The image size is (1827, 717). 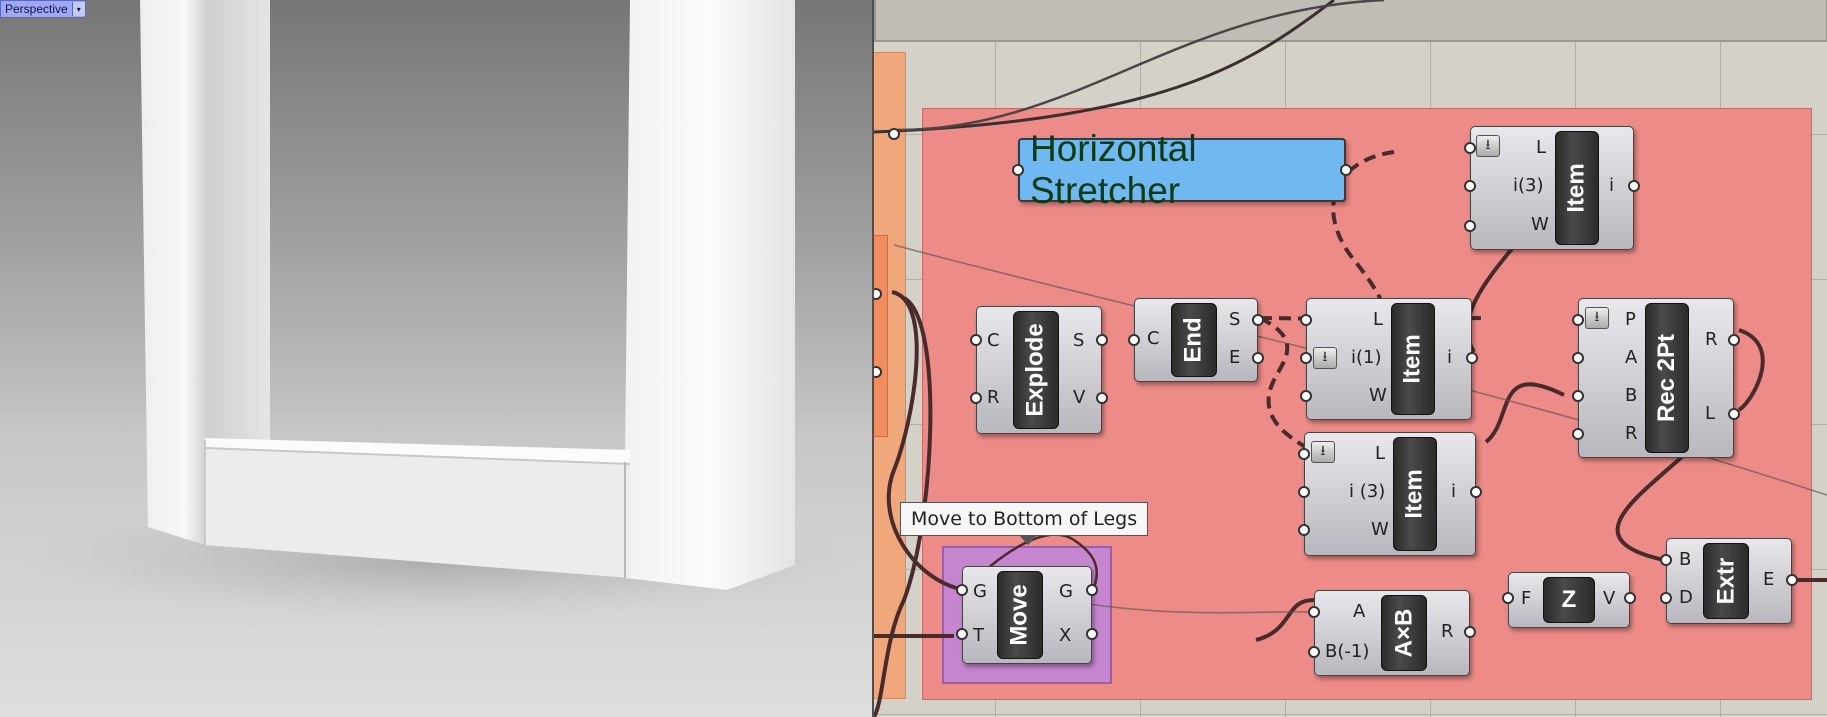 What do you see at coordinates (1631, 357) in the screenshot?
I see `port-label: A` at bounding box center [1631, 357].